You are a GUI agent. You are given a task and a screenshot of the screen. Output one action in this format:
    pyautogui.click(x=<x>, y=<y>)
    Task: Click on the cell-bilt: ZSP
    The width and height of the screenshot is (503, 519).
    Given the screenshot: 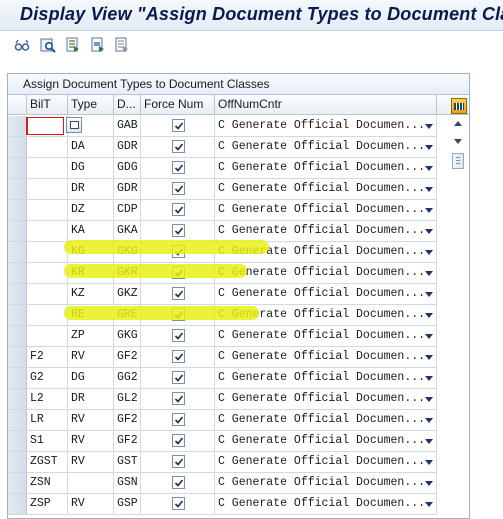 What is the action you would take?
    pyautogui.click(x=47, y=504)
    